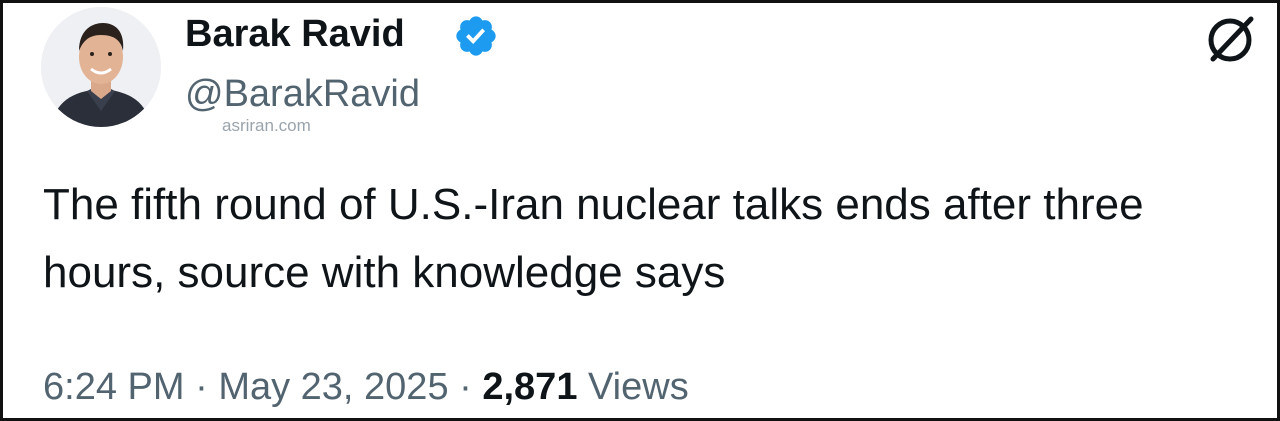 The image size is (1280, 421). I want to click on verified-badge-icon, so click(476, 36).